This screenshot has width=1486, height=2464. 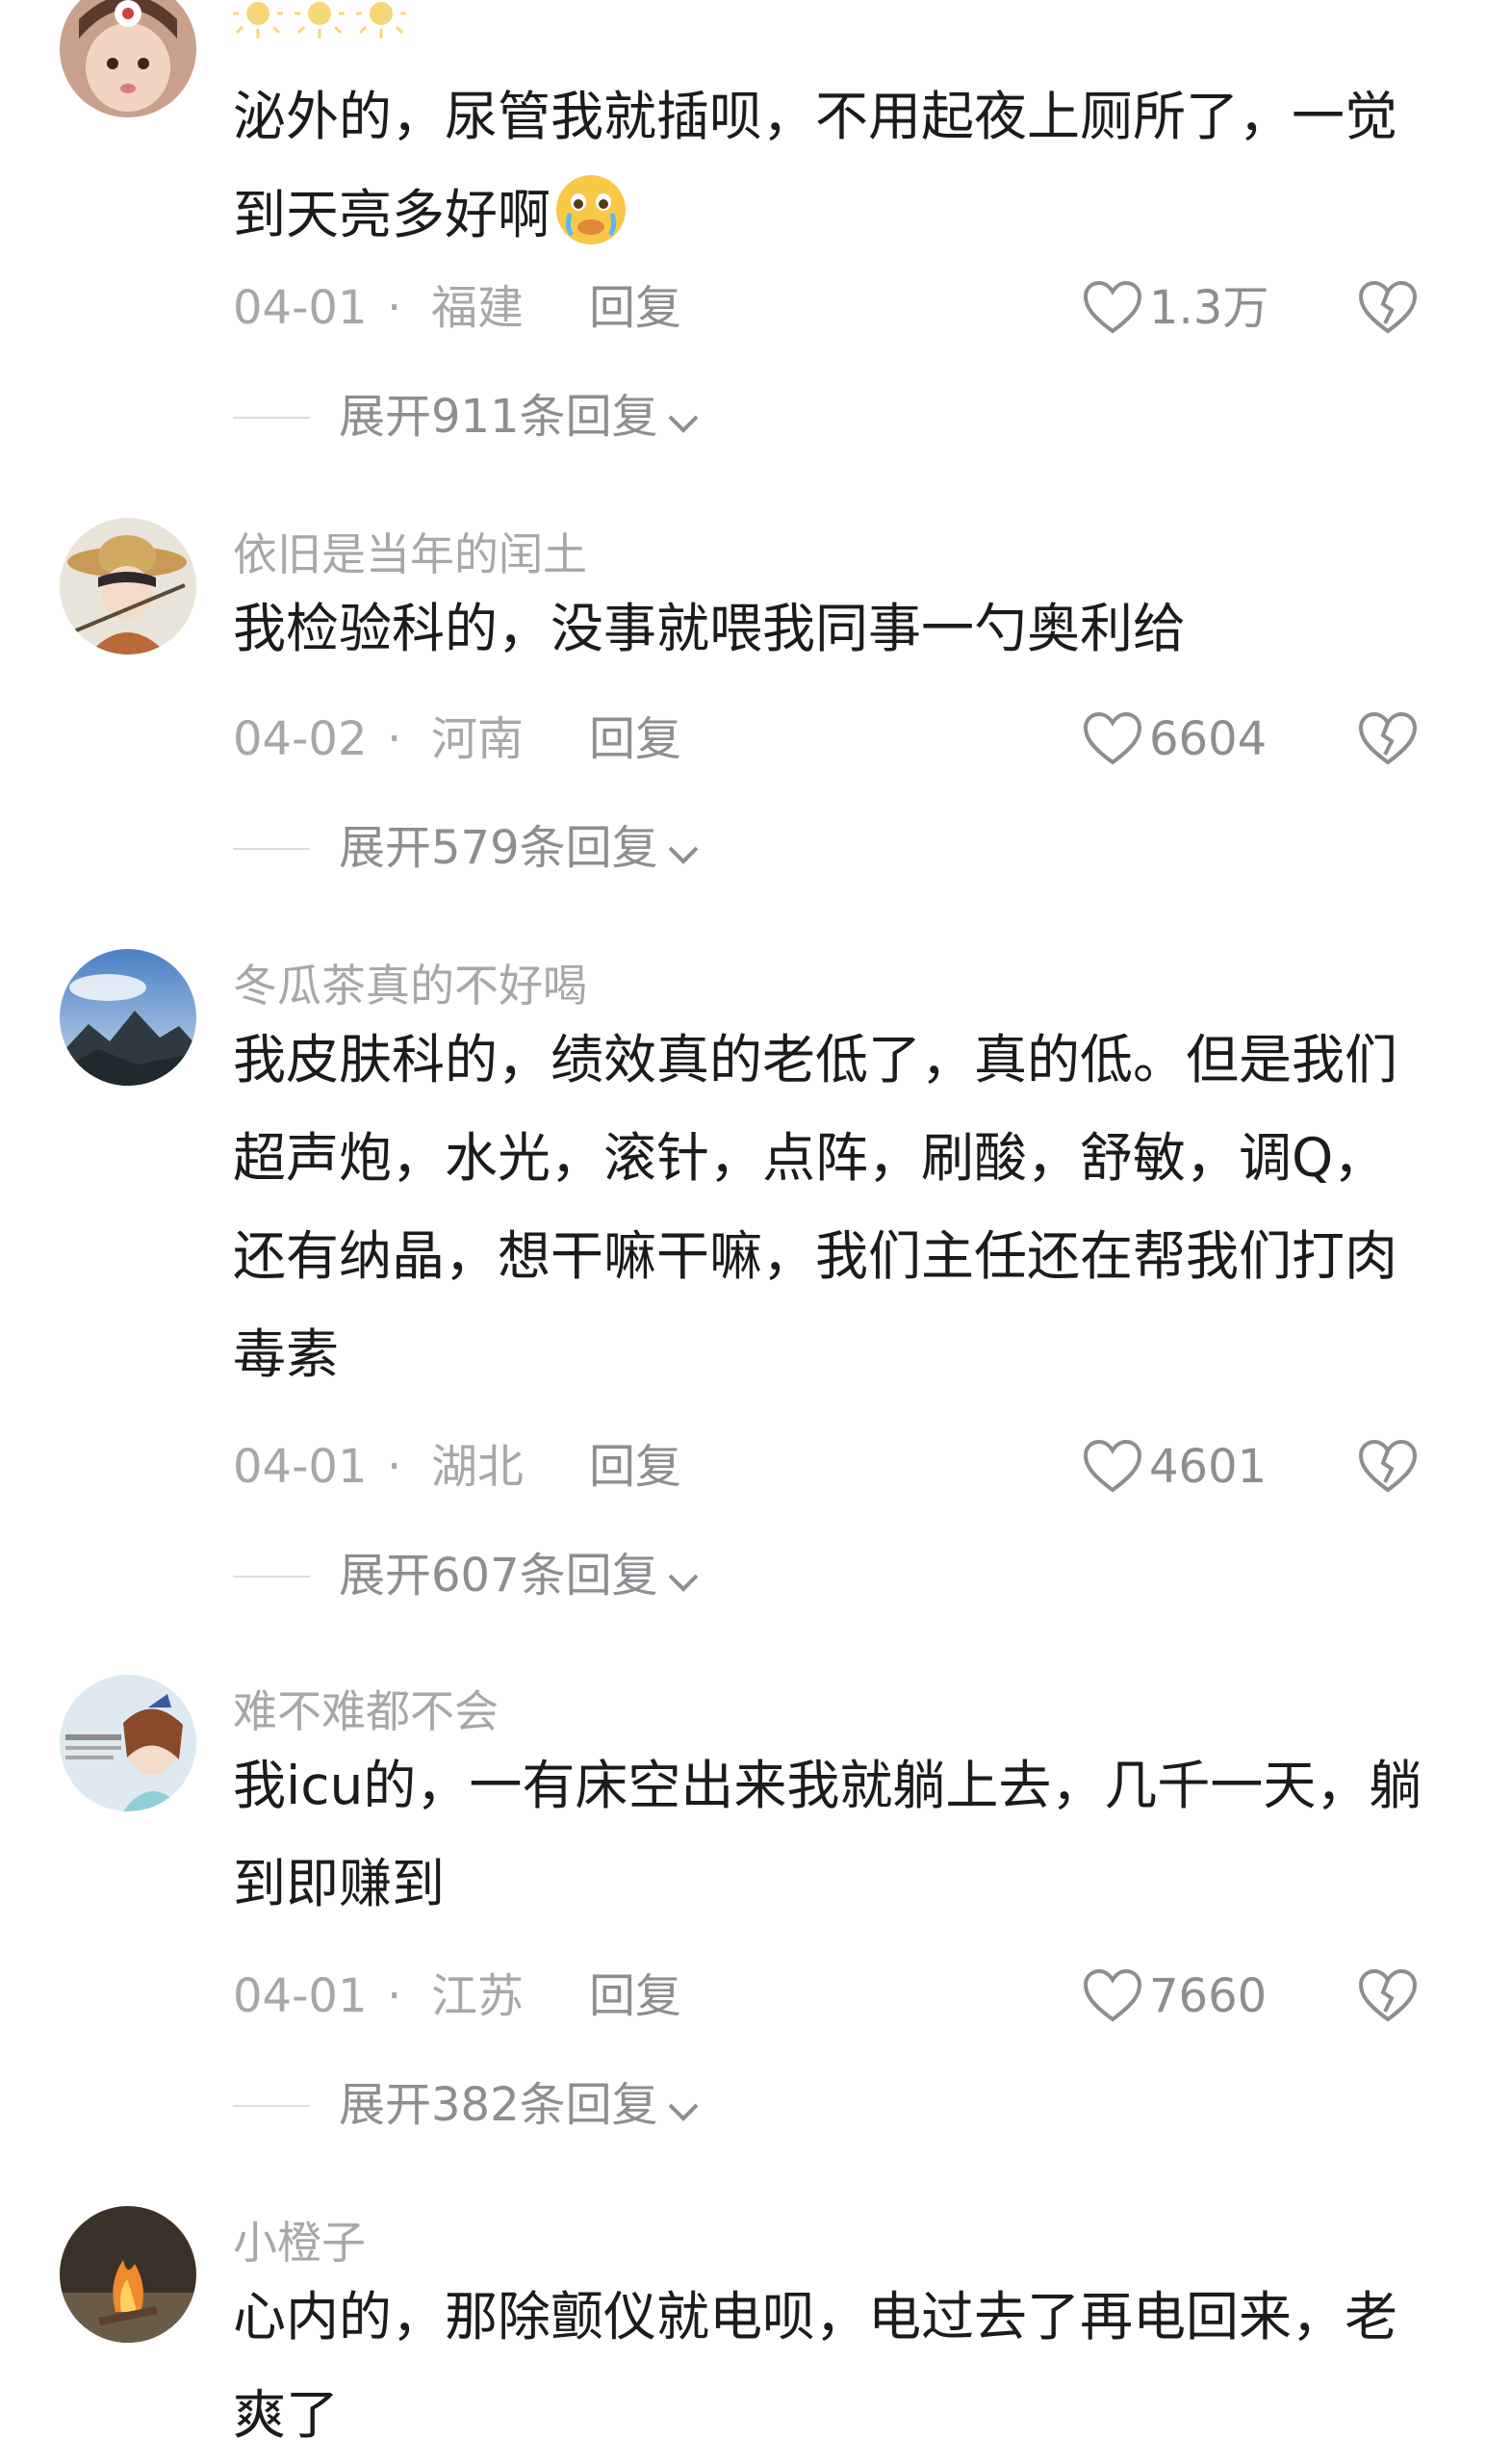 What do you see at coordinates (834, 165) in the screenshot?
I see `comment-text: 泌外的，尿管我就插呗，不用起夜上厕所了，一觉到天亮多好啊` at bounding box center [834, 165].